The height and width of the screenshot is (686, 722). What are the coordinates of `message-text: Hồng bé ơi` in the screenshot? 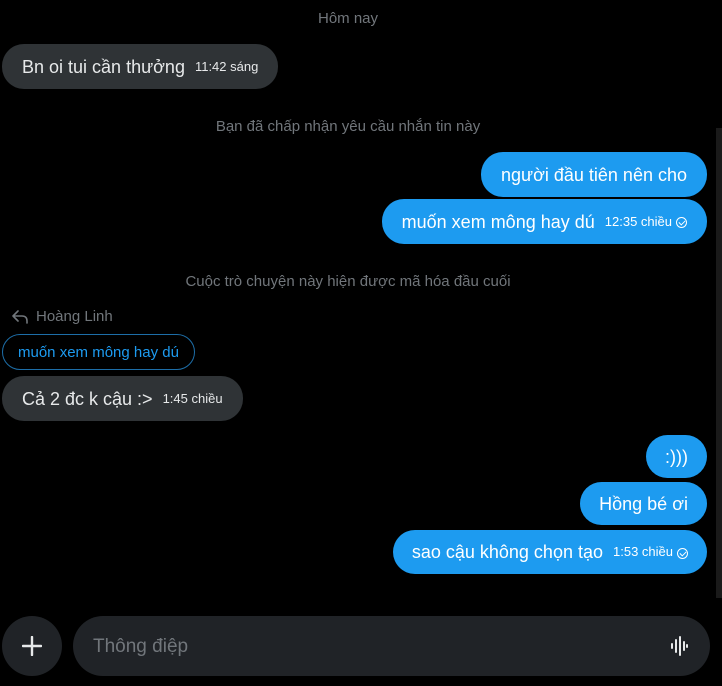 It's located at (643, 503).